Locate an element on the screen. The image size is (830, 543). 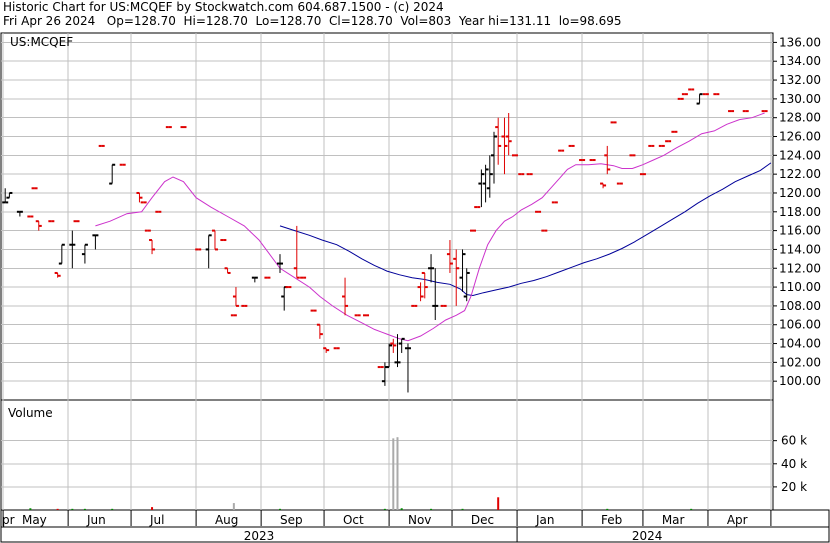
price-tick-label: 116.00 is located at coordinates (800, 231).